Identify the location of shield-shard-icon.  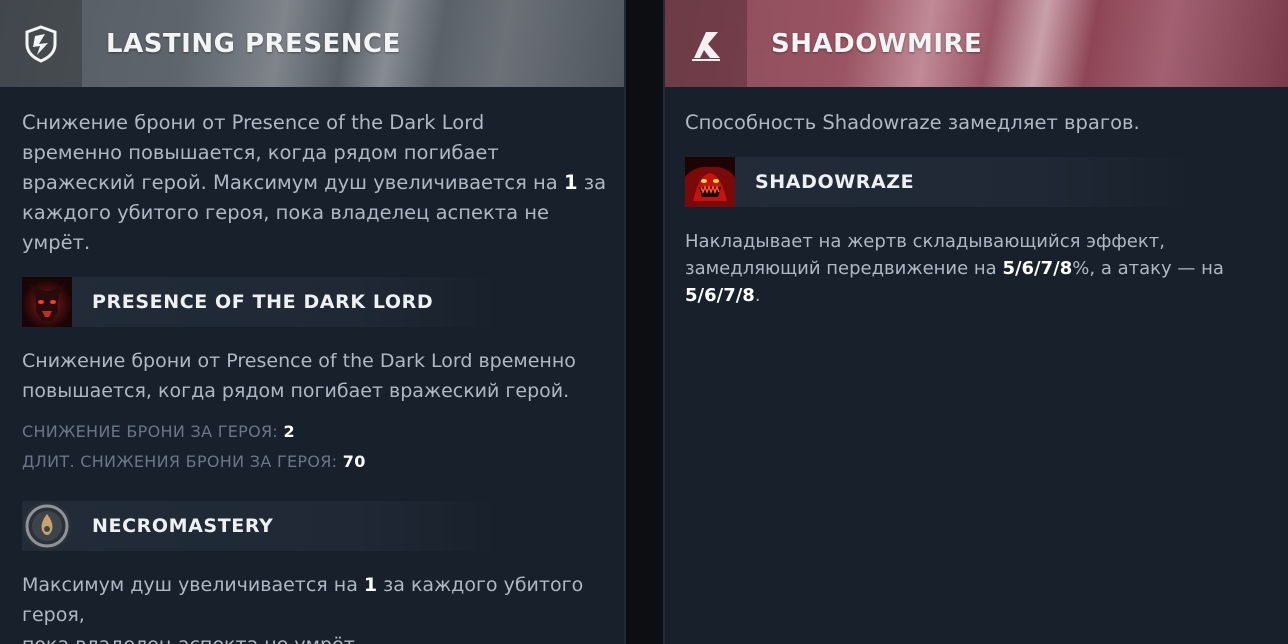
(41, 43).